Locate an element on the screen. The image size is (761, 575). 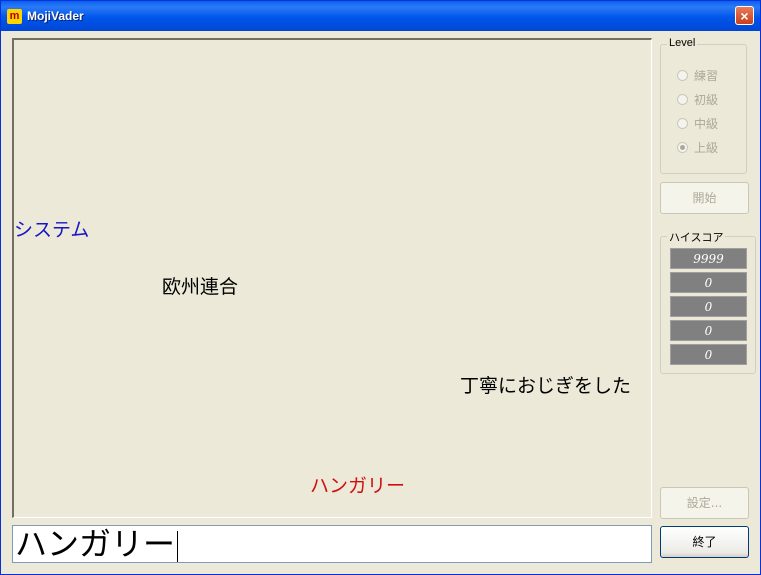
level-option-beginner: 初級 is located at coordinates (697, 99).